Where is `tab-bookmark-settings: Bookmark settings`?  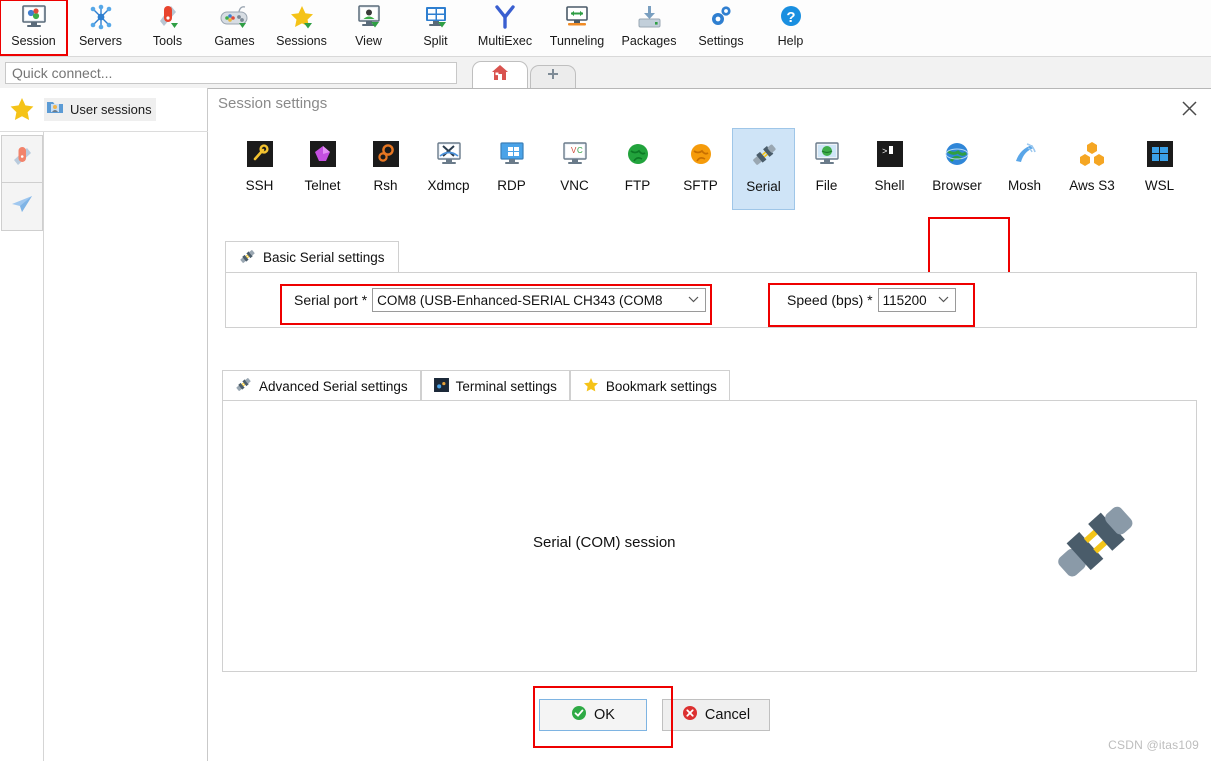
tab-bookmark-settings: Bookmark settings is located at coordinates (649, 385).